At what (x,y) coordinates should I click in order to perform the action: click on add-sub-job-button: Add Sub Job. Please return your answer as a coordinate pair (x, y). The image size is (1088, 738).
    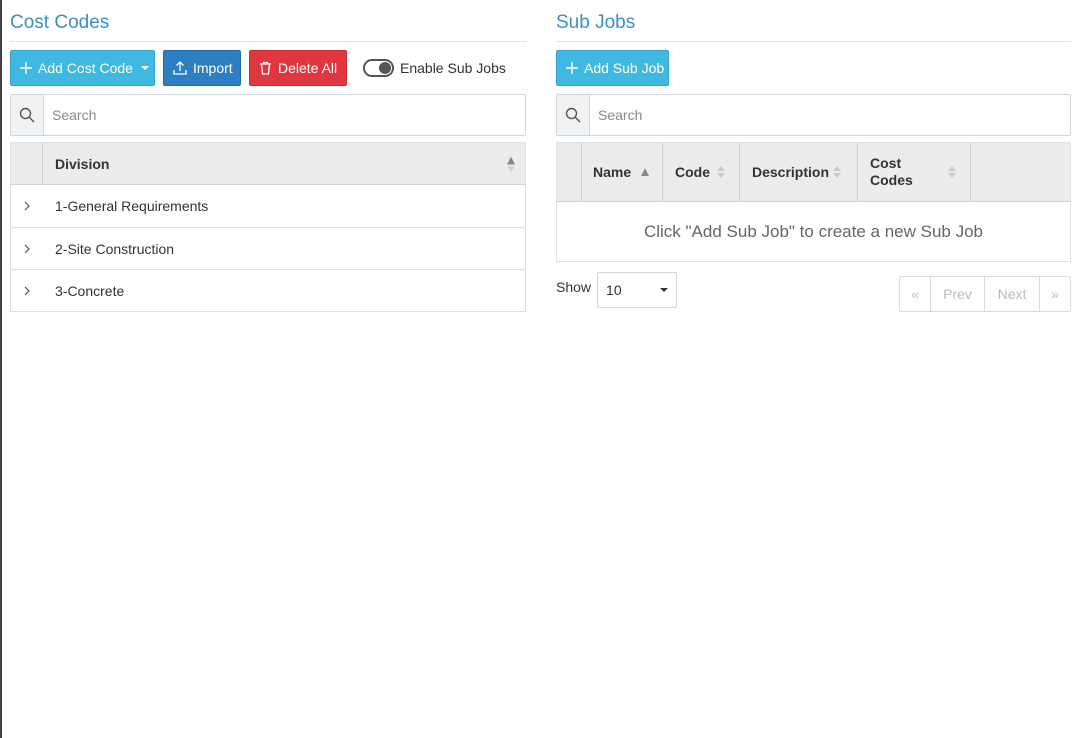
    Looking at the image, I should click on (612, 68).